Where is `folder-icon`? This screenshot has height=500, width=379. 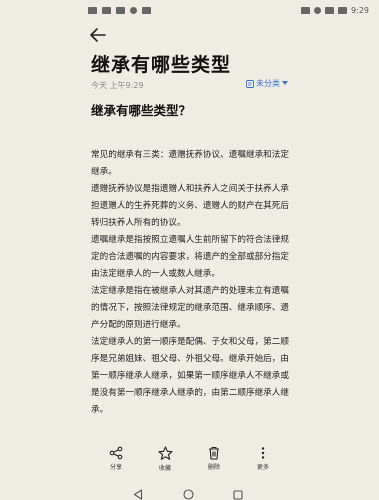
folder-icon is located at coordinates (250, 83).